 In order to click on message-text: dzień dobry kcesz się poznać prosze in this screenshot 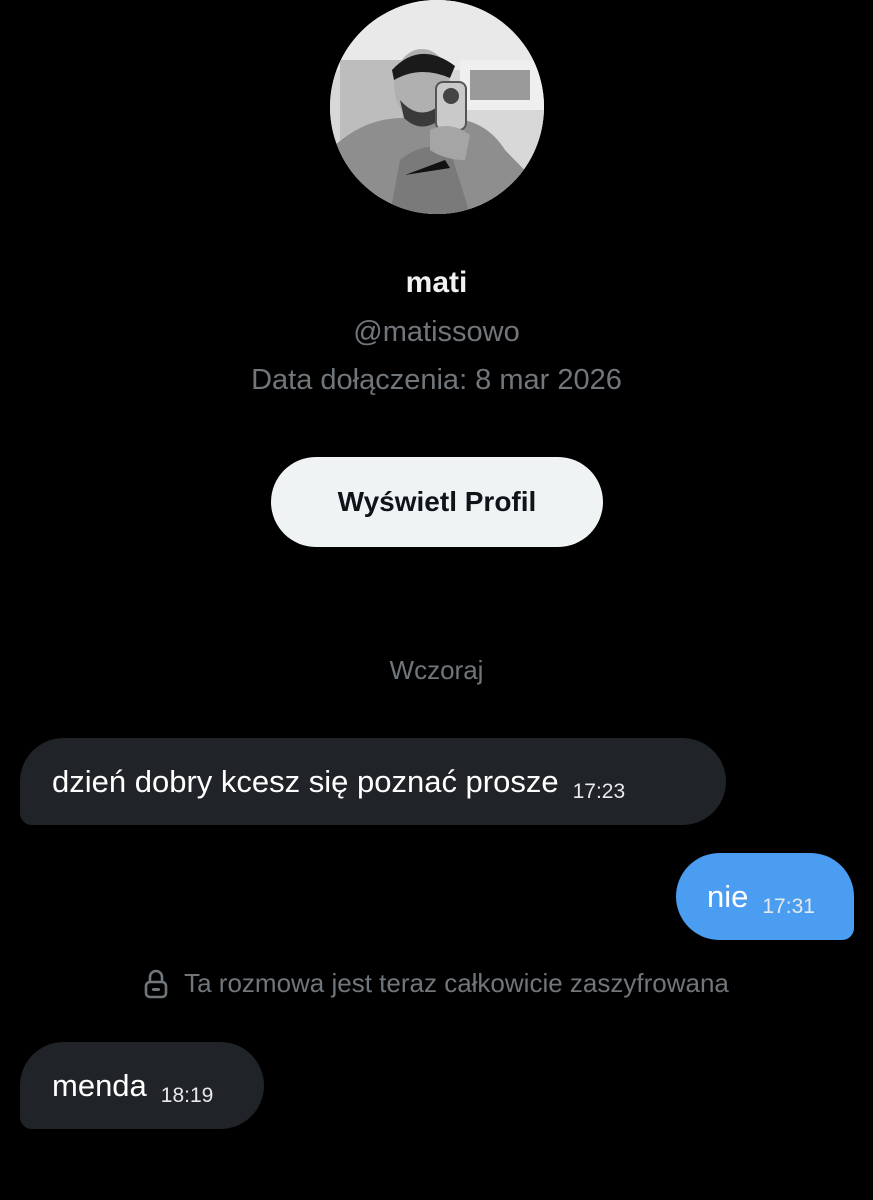, I will do `click(305, 781)`.